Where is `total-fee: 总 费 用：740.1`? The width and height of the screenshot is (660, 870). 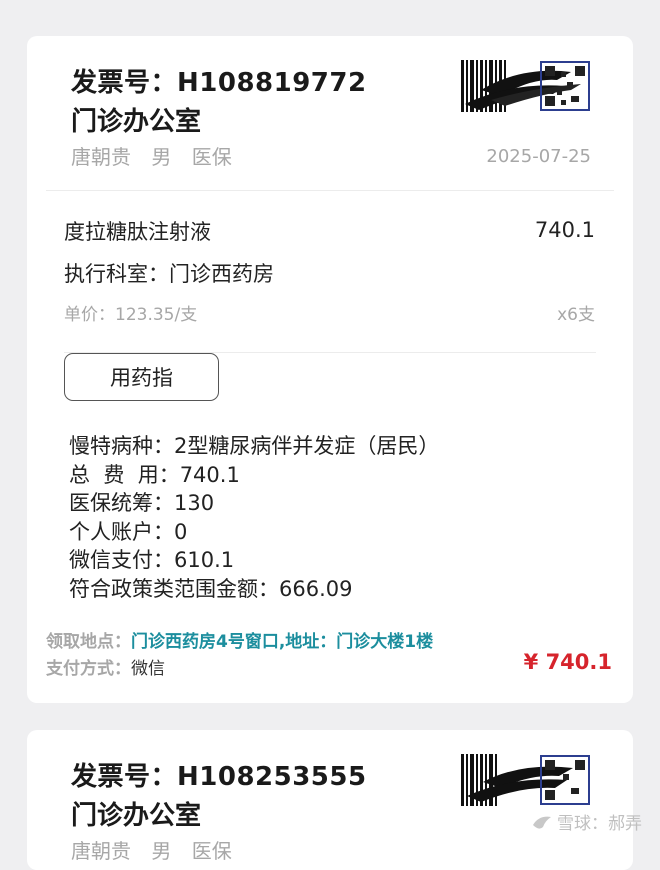
total-fee: 总 费 用：740.1 is located at coordinates (154, 474).